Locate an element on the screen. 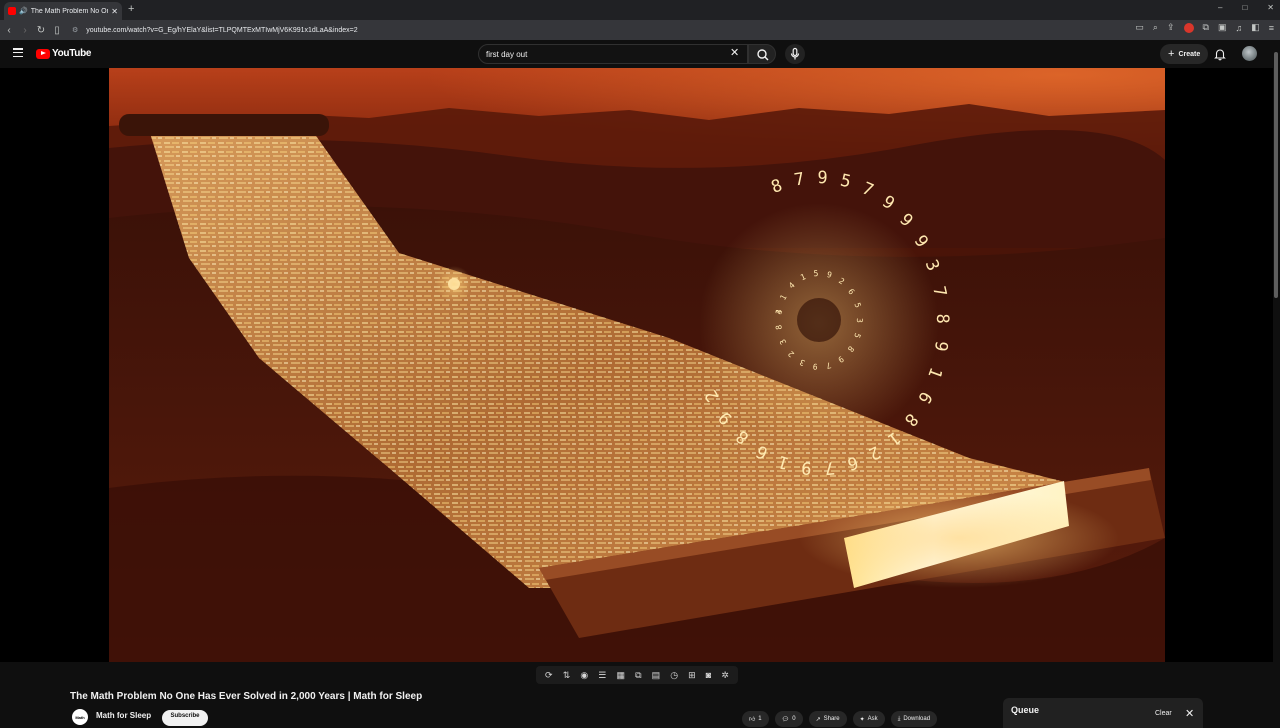  close-tab-icon: ✕ is located at coordinates (114, 11).